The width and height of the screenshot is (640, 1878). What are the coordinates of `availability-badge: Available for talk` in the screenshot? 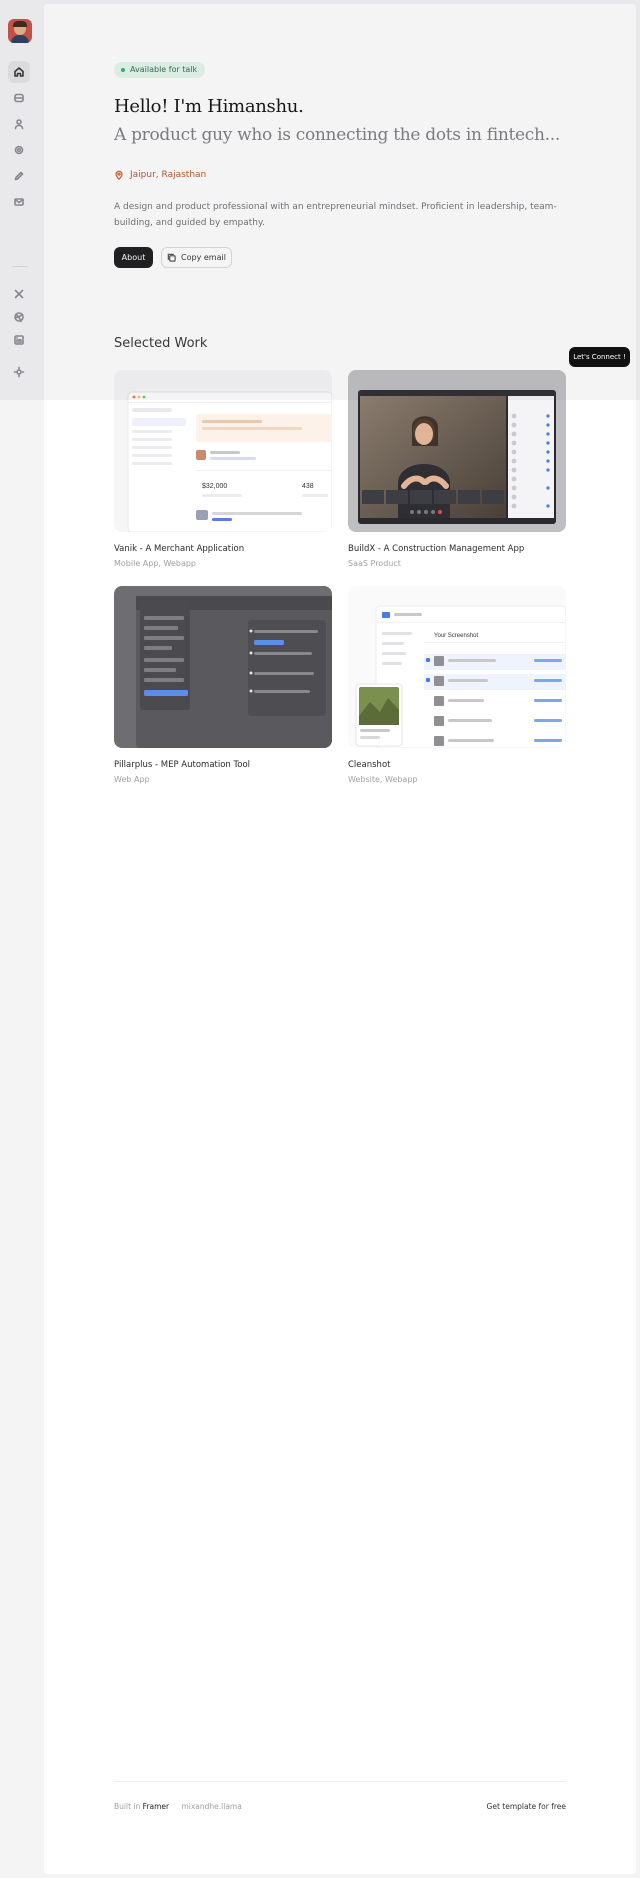 It's located at (160, 70).